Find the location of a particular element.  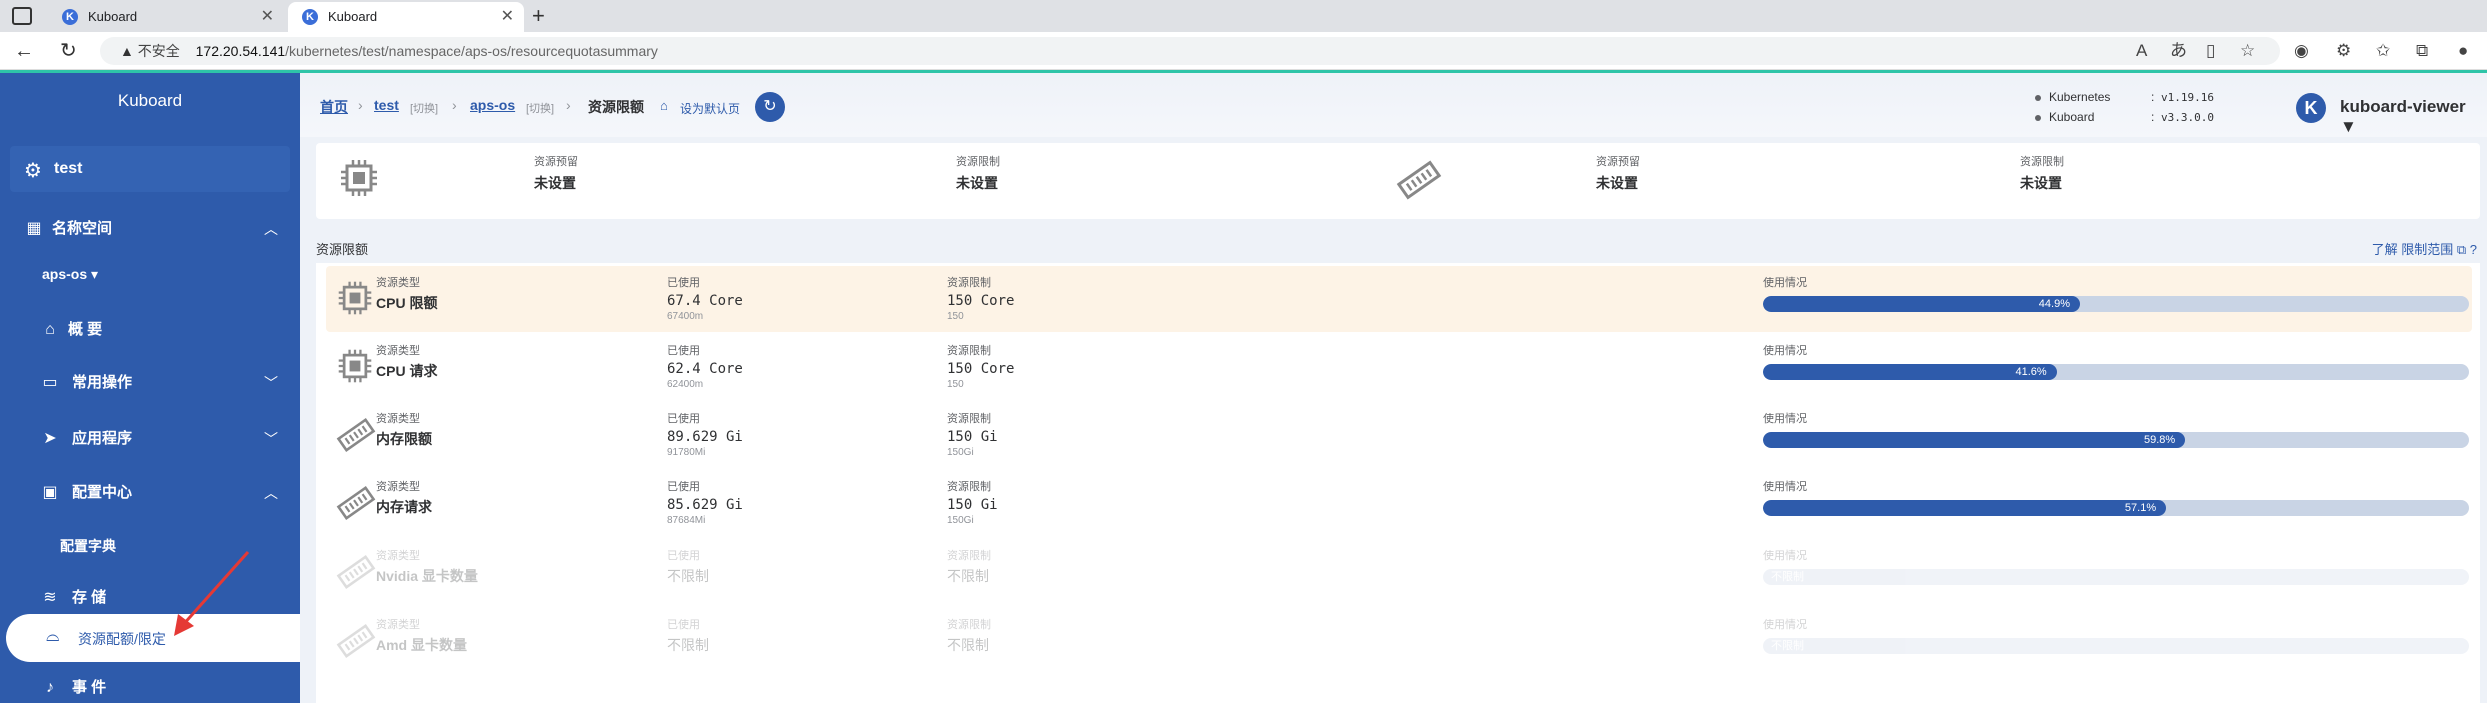

insecure-label: 不安全 is located at coordinates (159, 51).